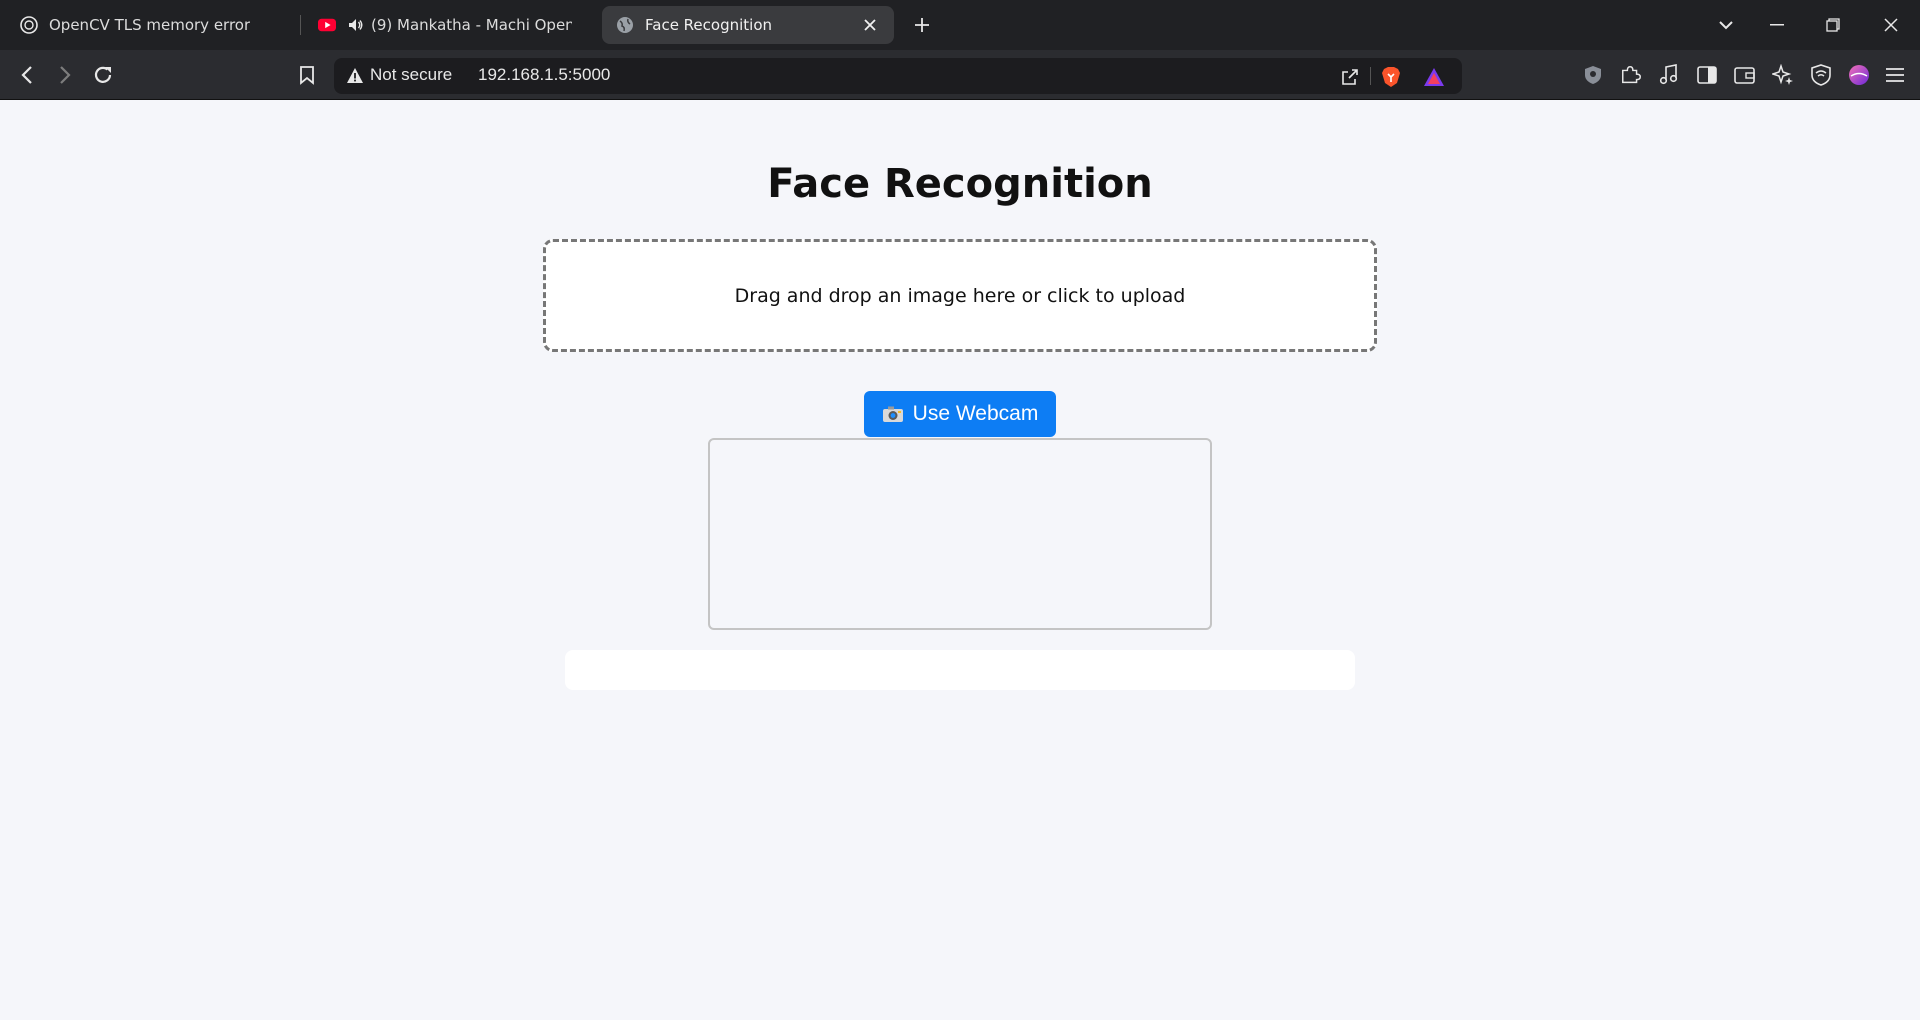 Image resolution: width=1920 pixels, height=1020 pixels. I want to click on sidebar-icon, so click(1707, 75).